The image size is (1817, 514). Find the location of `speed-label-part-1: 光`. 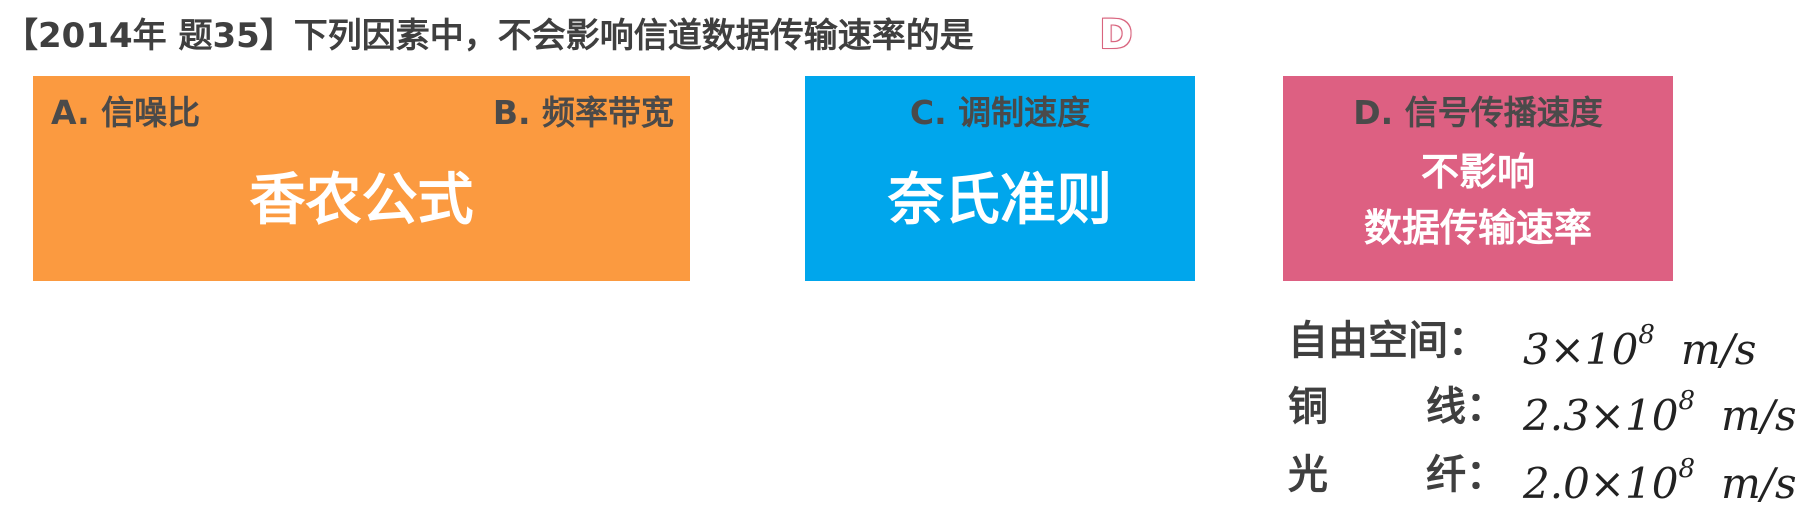

speed-label-part-1: 光 is located at coordinates (1308, 475).